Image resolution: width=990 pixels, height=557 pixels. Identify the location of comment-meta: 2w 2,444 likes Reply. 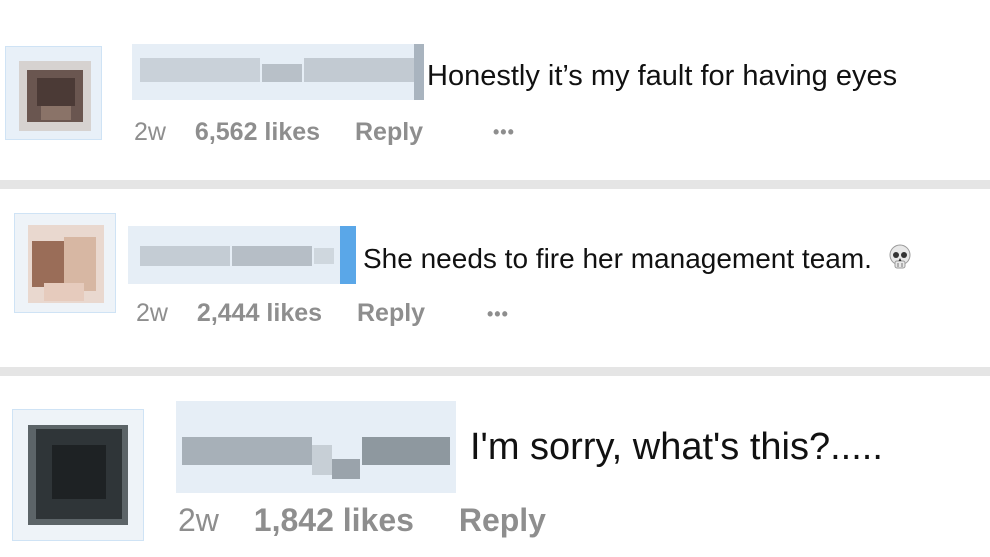
(280, 313).